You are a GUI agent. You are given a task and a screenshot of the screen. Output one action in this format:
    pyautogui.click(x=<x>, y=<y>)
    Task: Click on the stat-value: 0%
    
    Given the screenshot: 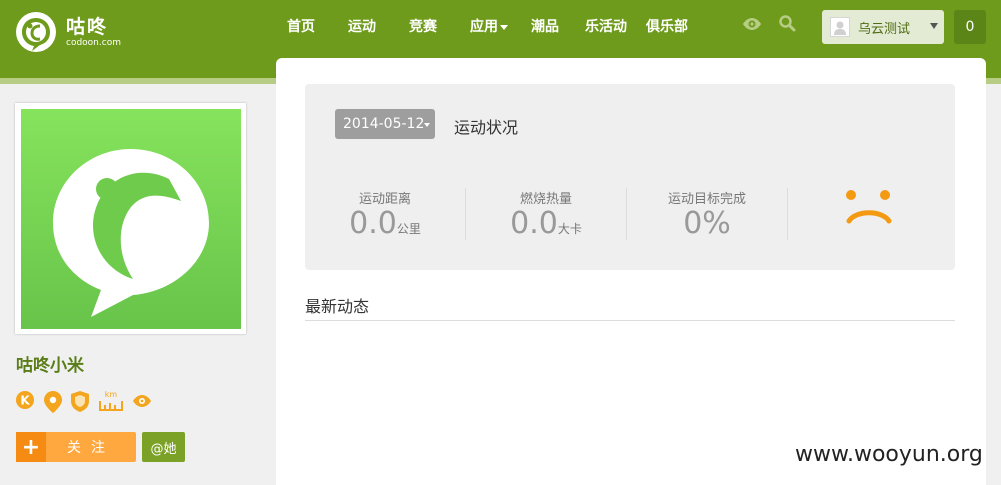 What is the action you would take?
    pyautogui.click(x=707, y=223)
    